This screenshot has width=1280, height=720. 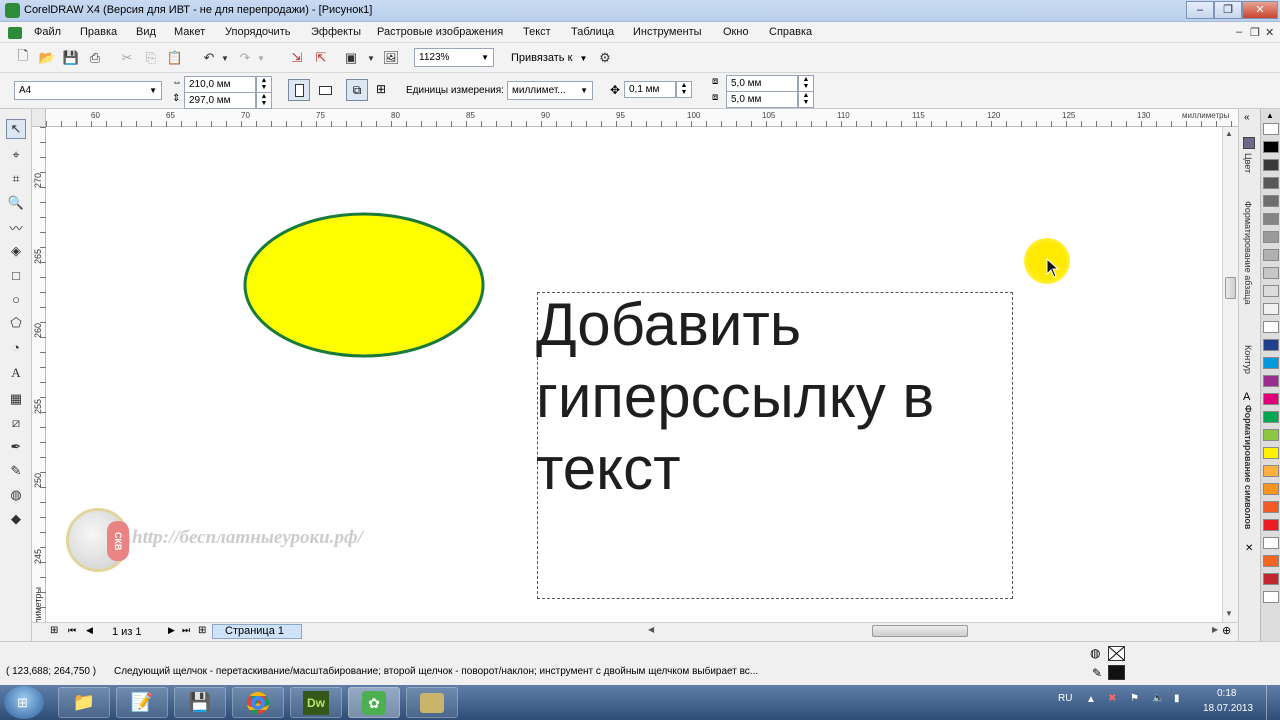 I want to click on docker-tab-paragraph-formatting: Форматирование абзаца, so click(x=1248, y=261).